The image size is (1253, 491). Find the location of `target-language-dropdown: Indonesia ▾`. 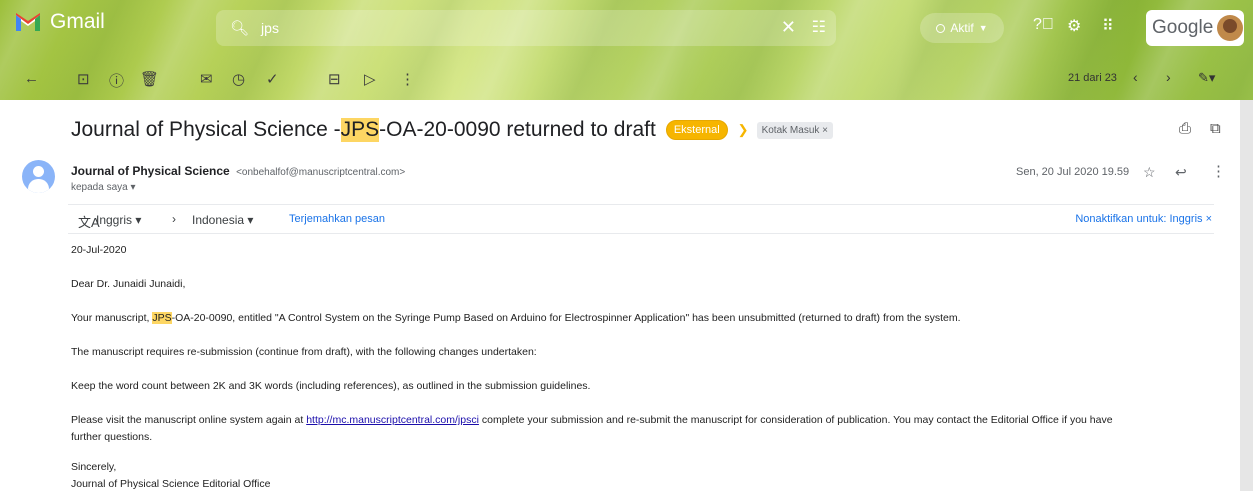

target-language-dropdown: Indonesia ▾ is located at coordinates (222, 220).